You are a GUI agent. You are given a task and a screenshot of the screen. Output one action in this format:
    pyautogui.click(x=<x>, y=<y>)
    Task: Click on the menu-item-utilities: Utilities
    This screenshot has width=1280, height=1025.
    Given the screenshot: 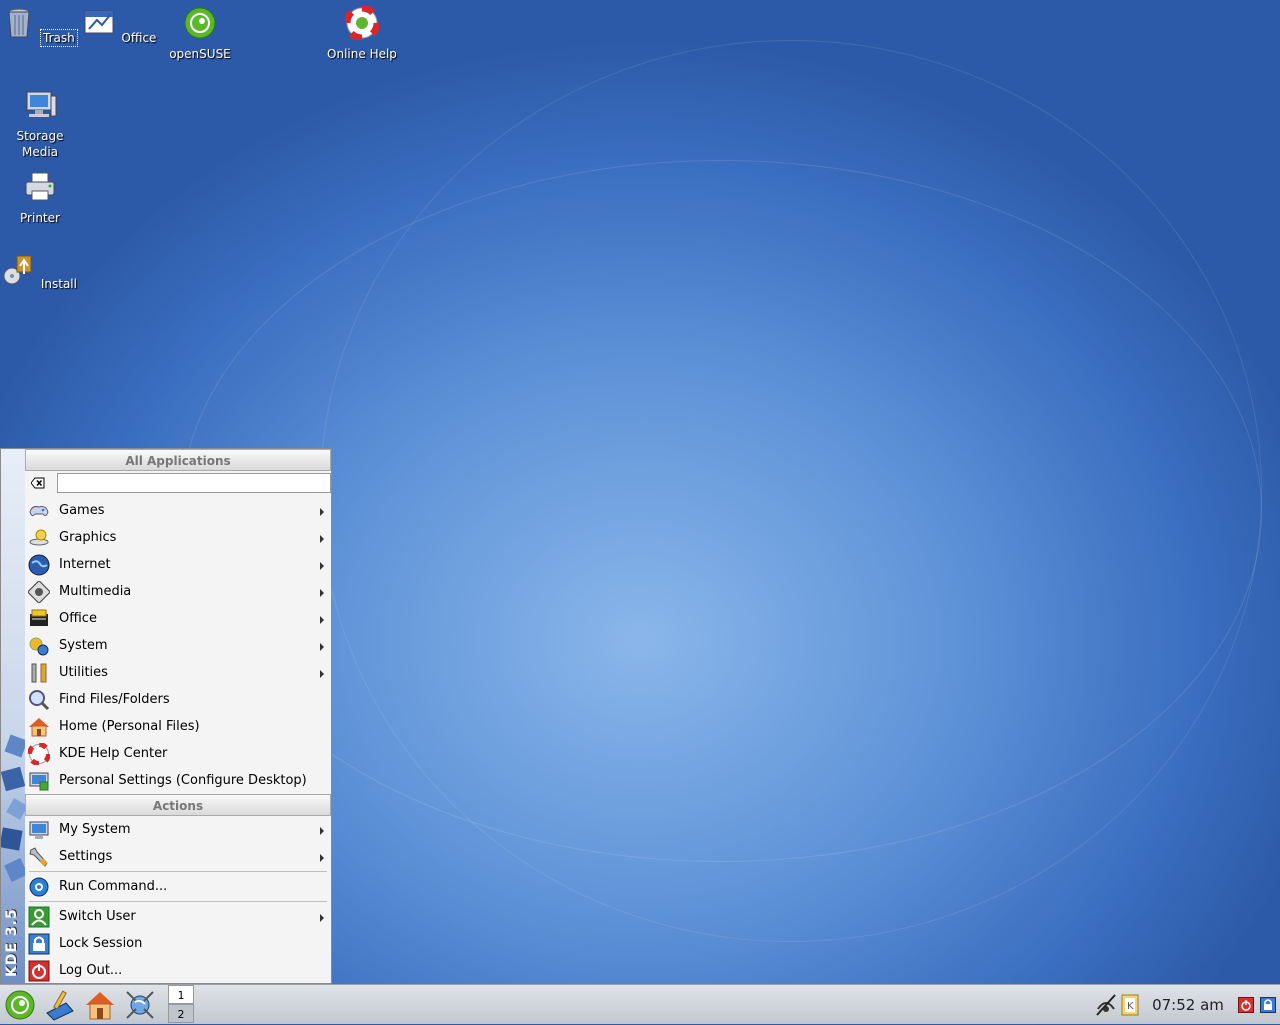 What is the action you would take?
    pyautogui.click(x=178, y=672)
    